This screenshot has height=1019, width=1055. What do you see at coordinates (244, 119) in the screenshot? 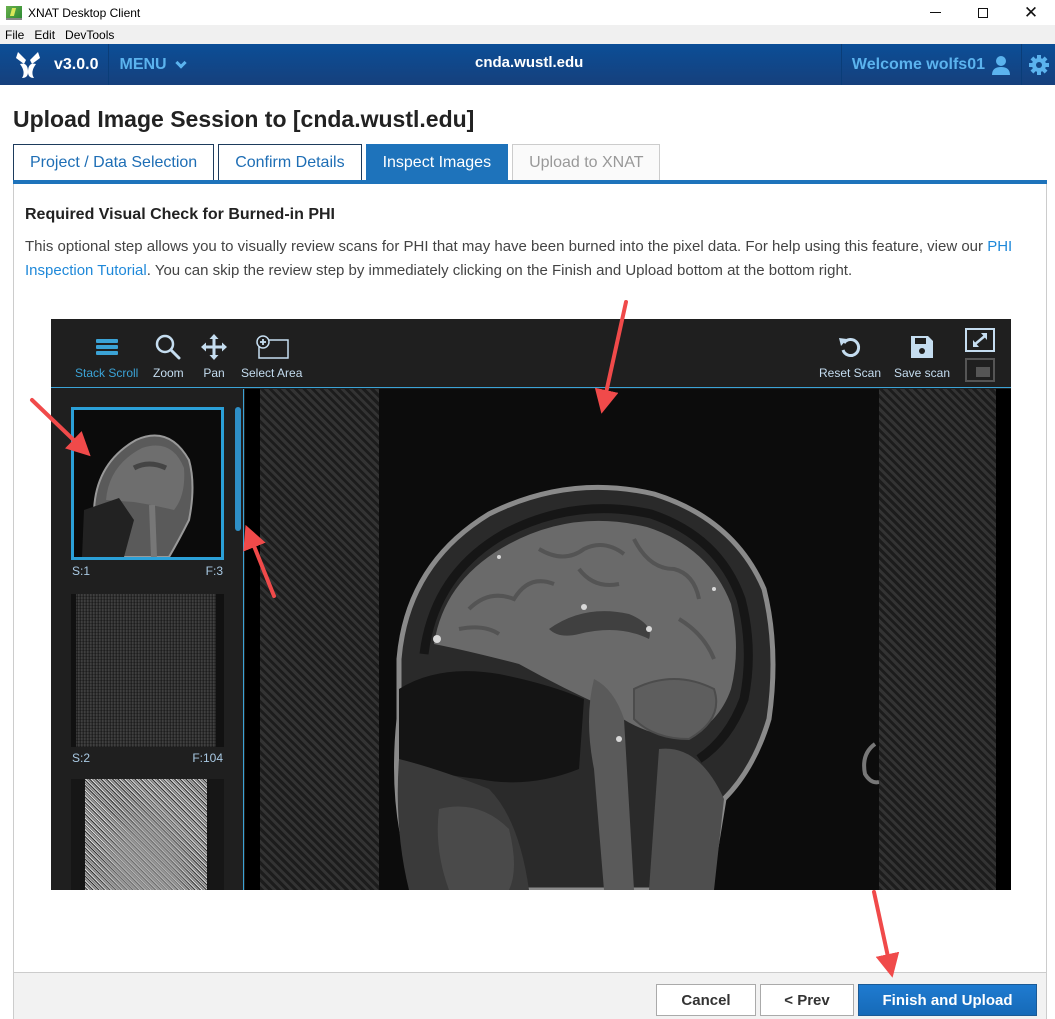
I see `page-title: Upload Image Session to [cnda.wustl.edu]` at bounding box center [244, 119].